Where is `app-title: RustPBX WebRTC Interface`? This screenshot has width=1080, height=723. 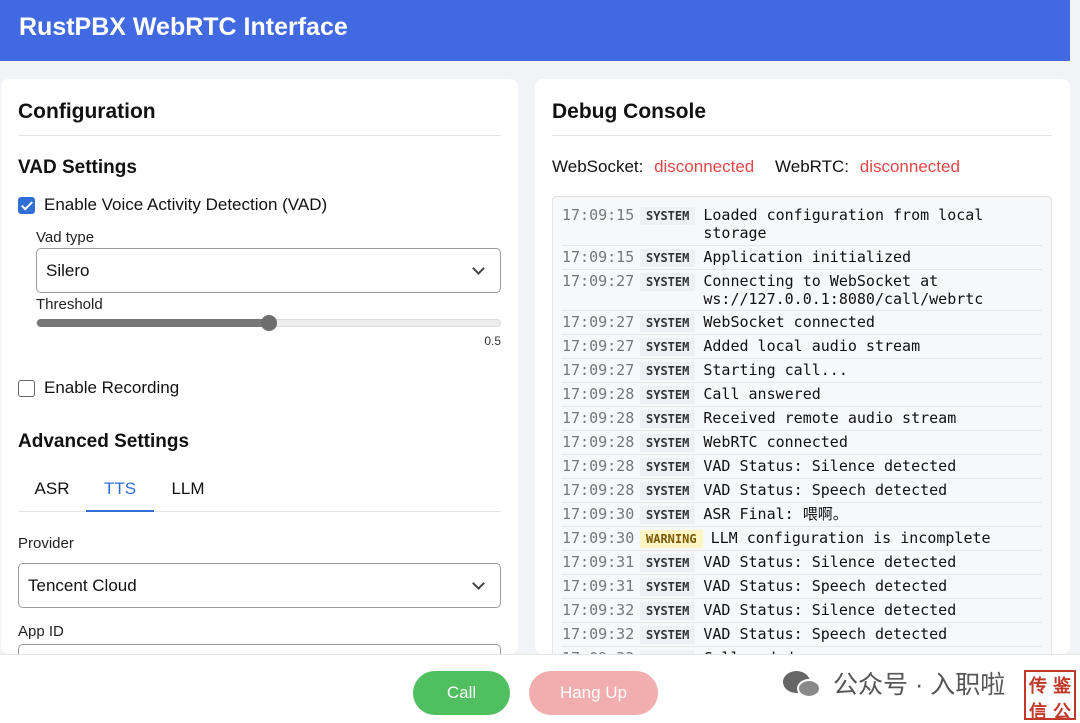 app-title: RustPBX WebRTC Interface is located at coordinates (183, 27).